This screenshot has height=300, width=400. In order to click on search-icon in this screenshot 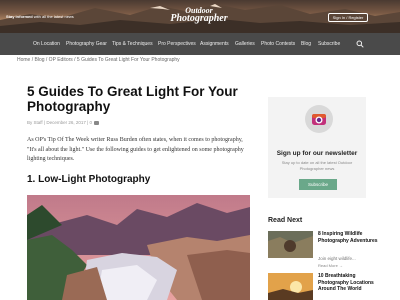, I will do `click(360, 44)`.